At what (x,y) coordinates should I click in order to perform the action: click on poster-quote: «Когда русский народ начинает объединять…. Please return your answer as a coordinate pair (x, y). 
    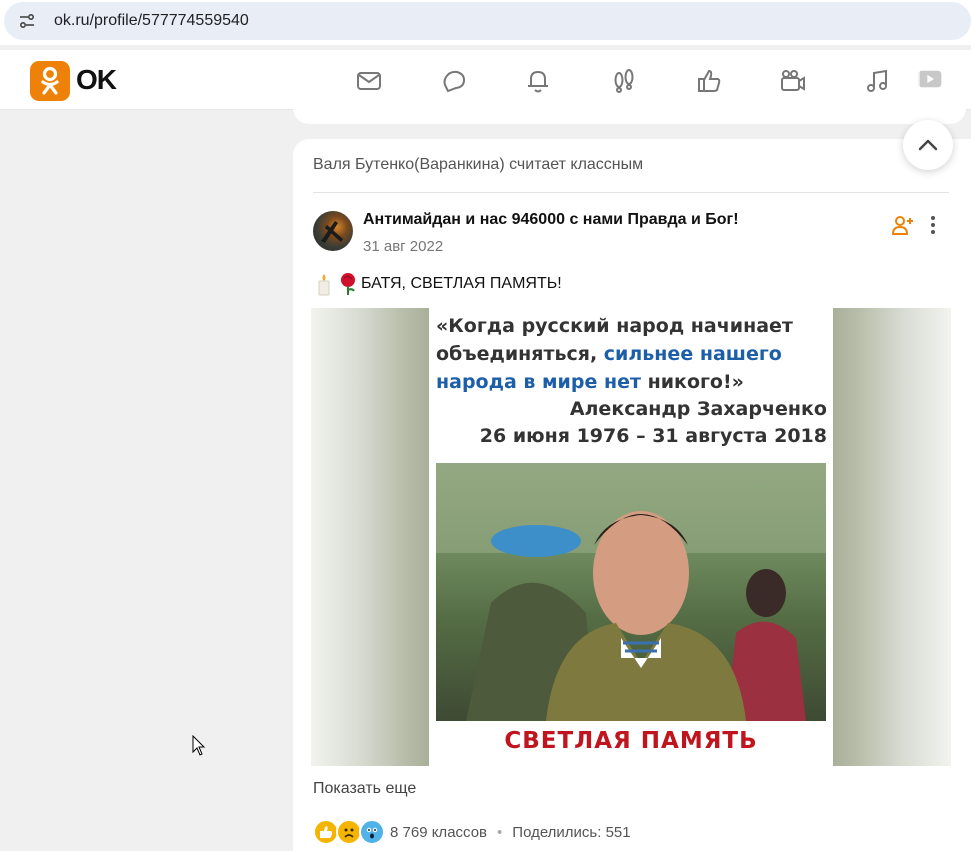
    Looking at the image, I should click on (614, 354).